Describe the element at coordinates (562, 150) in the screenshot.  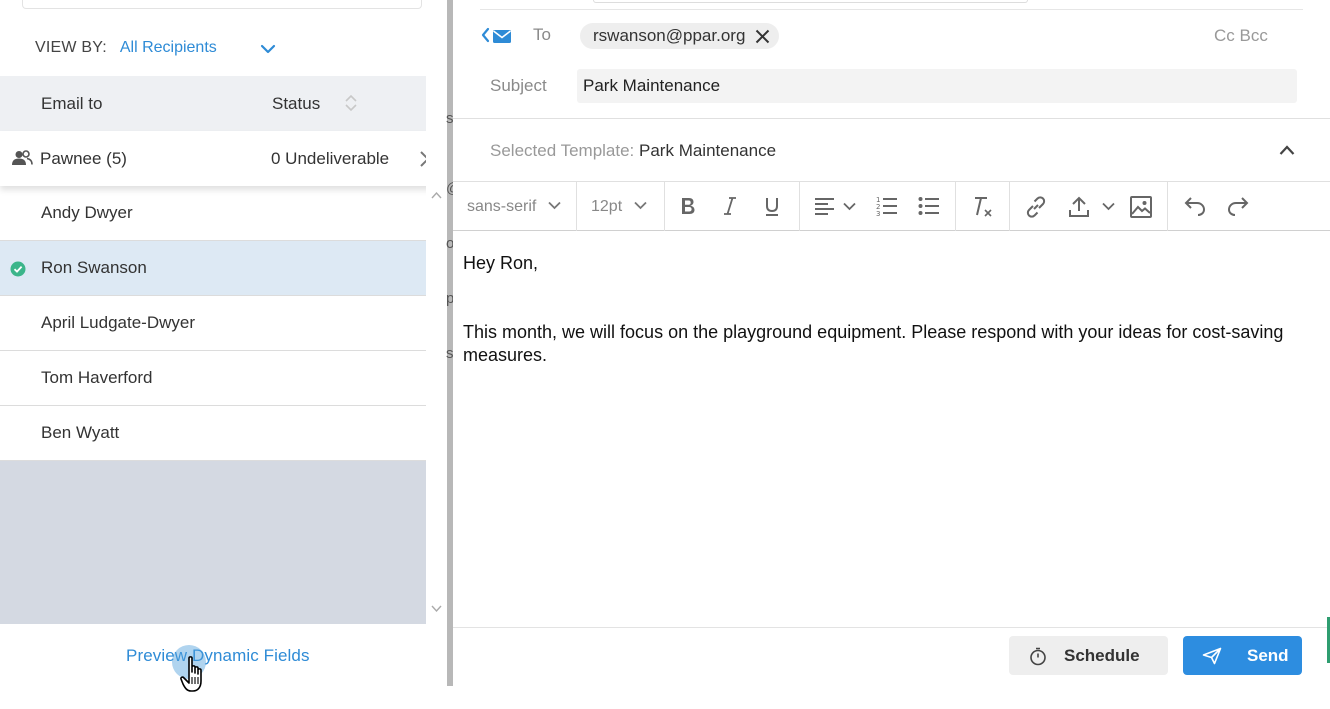
I see `template-label-text: Selected Template:` at that location.